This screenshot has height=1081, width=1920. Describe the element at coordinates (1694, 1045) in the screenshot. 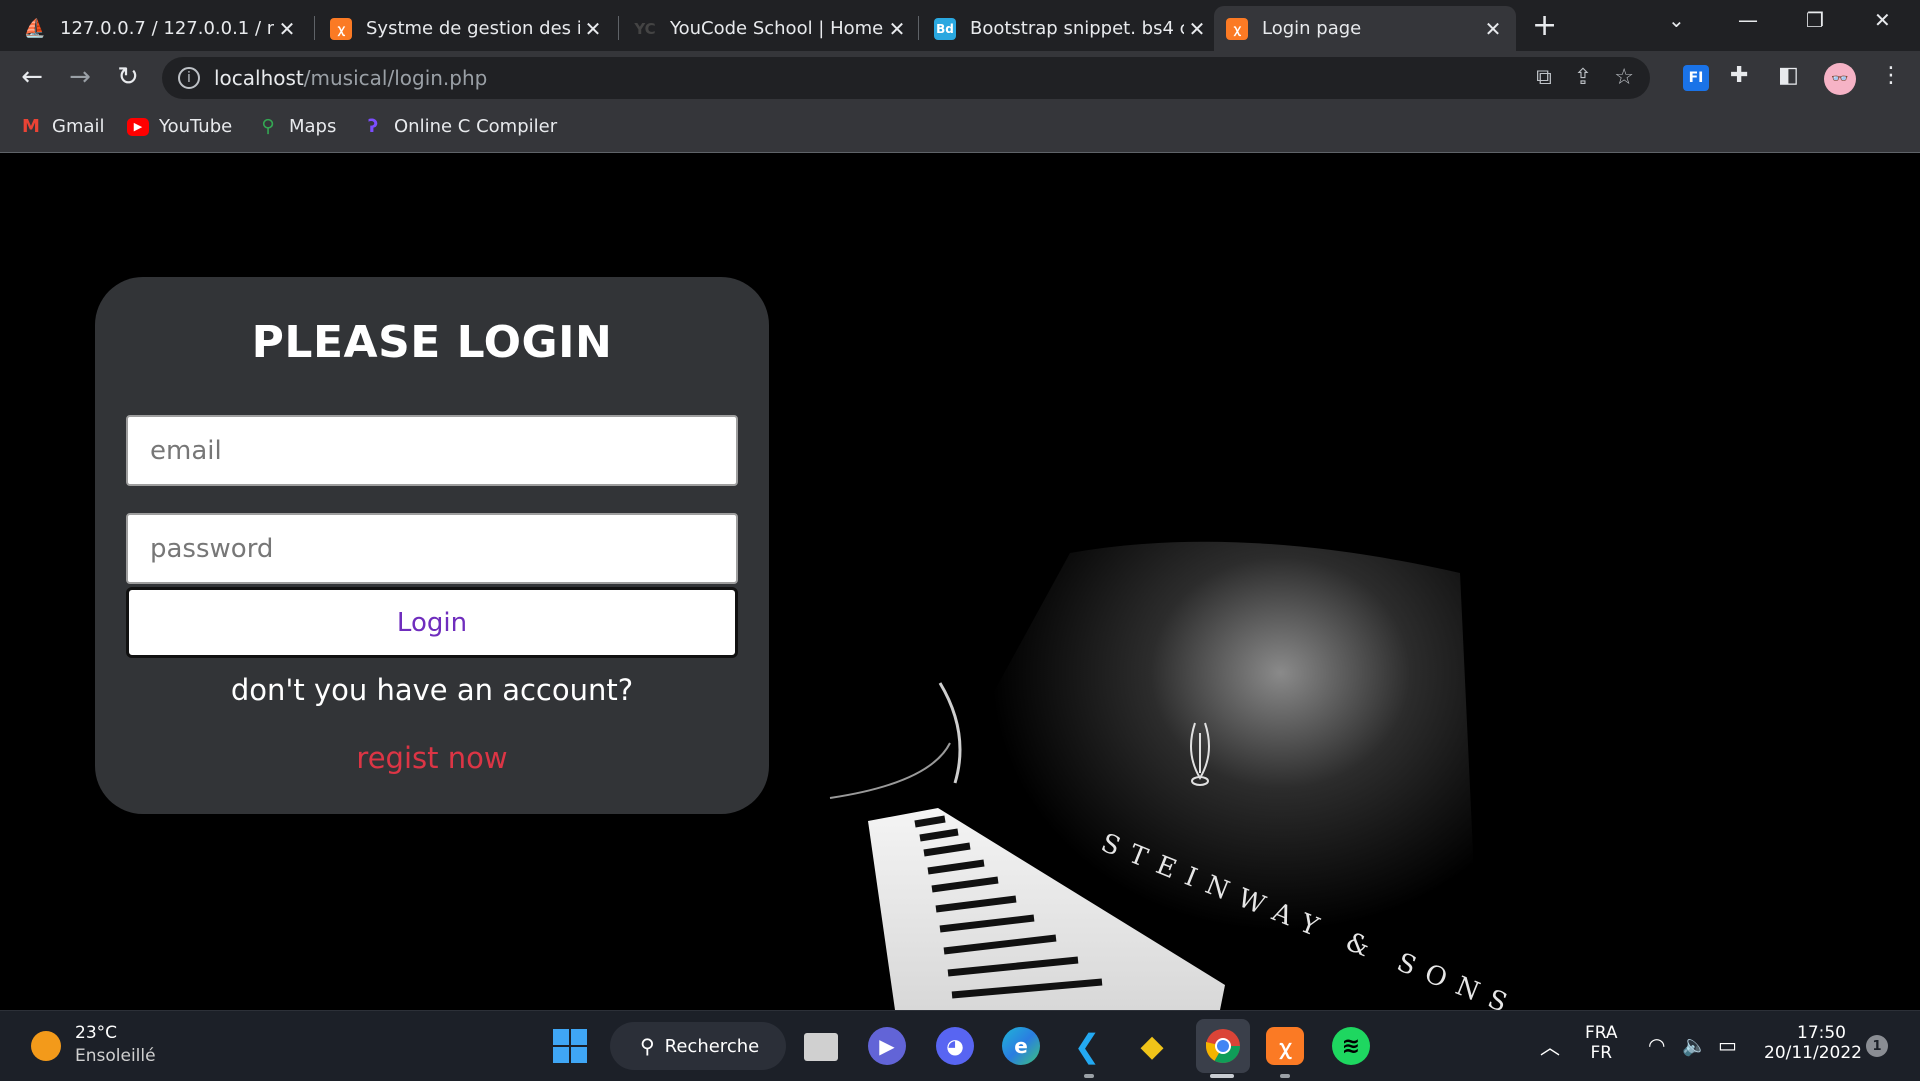

I see `volume-icon: 🔈` at that location.